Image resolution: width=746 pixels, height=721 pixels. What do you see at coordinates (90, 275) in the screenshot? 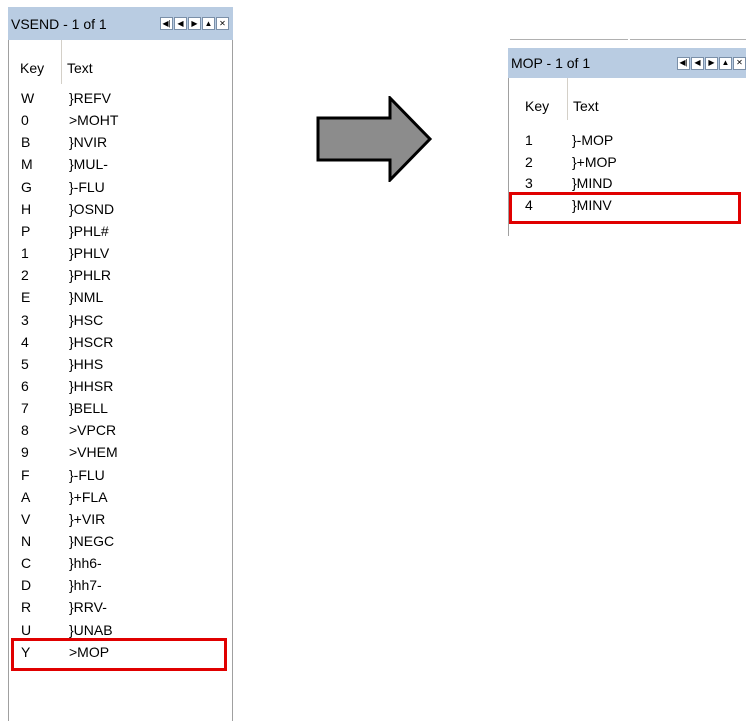
I see `row-text: }PHLR` at bounding box center [90, 275].